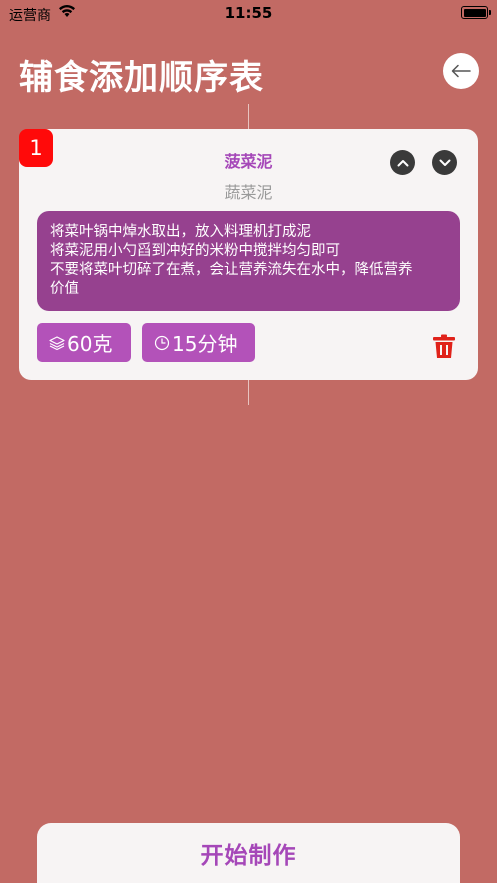  I want to click on arrow-left-icon, so click(461, 71).